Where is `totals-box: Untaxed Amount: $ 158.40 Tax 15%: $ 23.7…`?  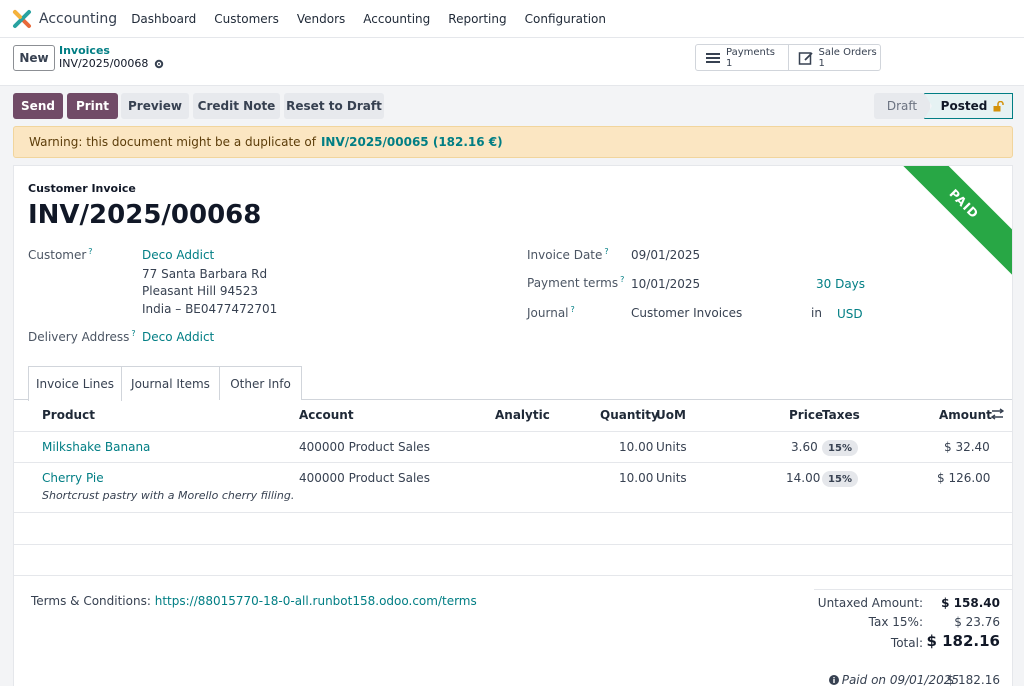
totals-box: Untaxed Amount: $ 158.40 Tax 15%: $ 23.7… is located at coordinates (913, 637).